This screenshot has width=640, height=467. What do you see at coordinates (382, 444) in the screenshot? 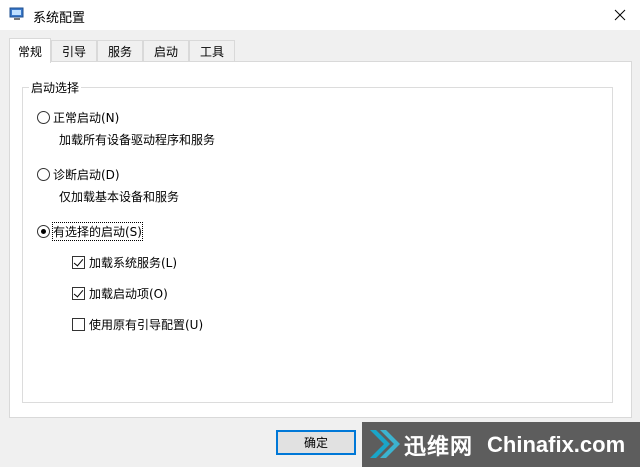
I see `chevron-logo-icon` at bounding box center [382, 444].